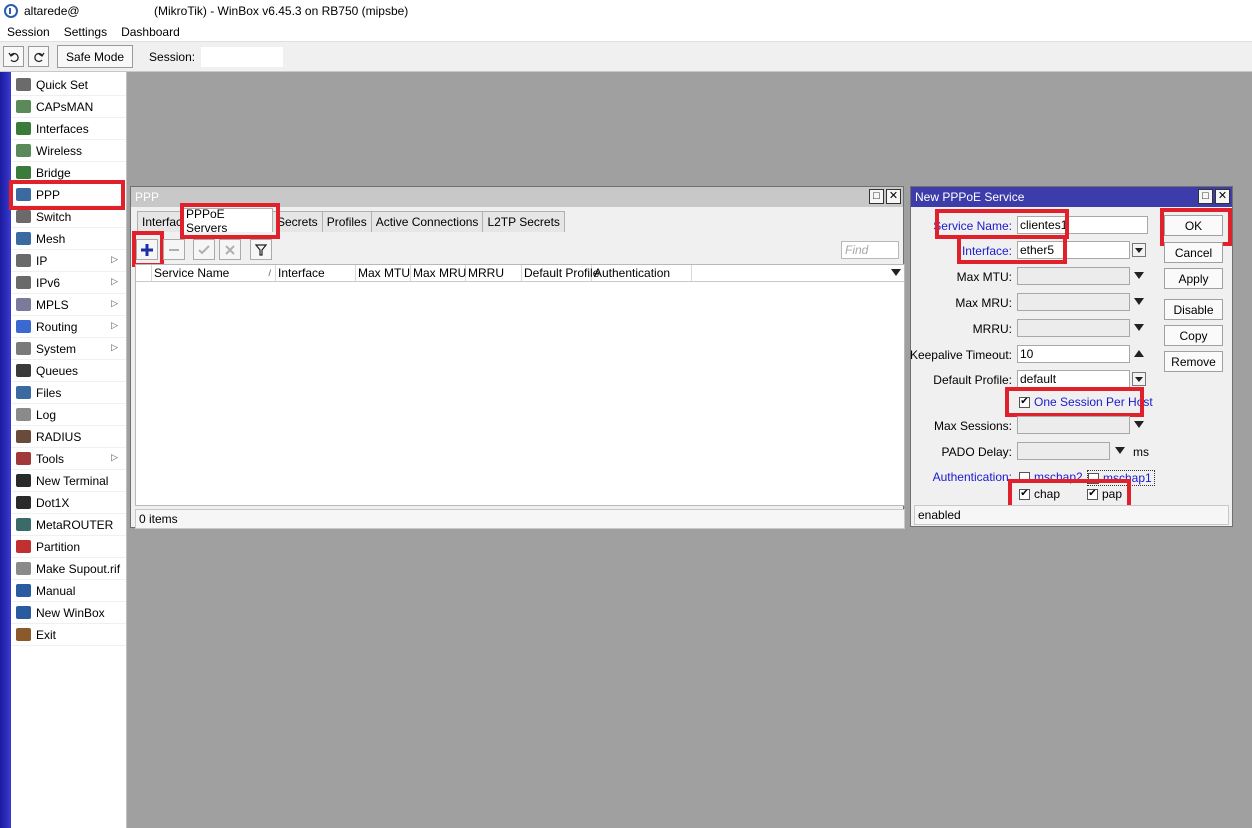 The image size is (1252, 828). Describe the element at coordinates (68, 437) in the screenshot. I see `sidebar-item-radius: RADIUS` at that location.